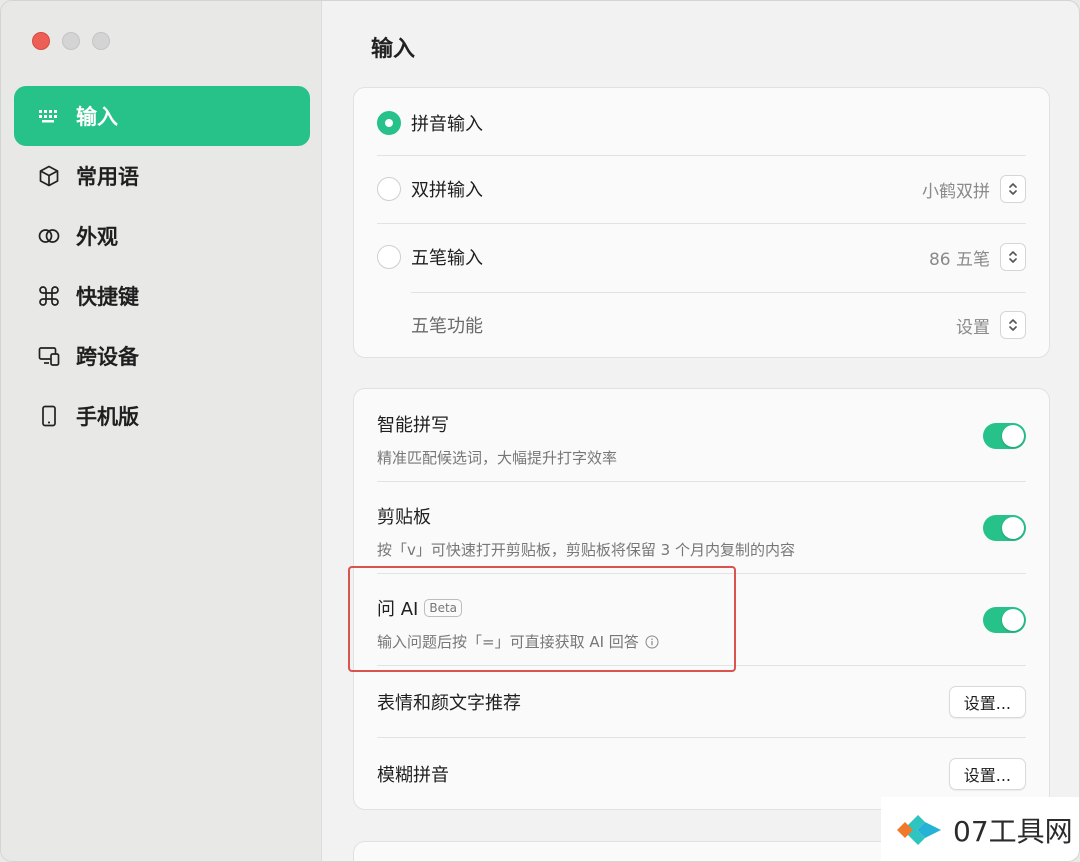  Describe the element at coordinates (107, 177) in the screenshot. I see `sidebar-item-label: 常用语` at that location.